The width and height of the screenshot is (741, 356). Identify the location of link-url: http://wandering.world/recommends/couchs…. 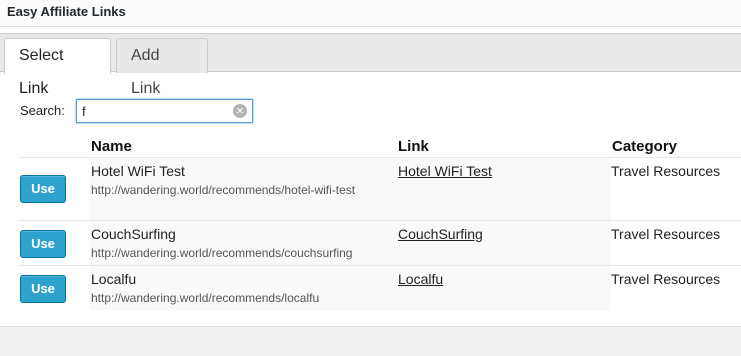
(222, 253).